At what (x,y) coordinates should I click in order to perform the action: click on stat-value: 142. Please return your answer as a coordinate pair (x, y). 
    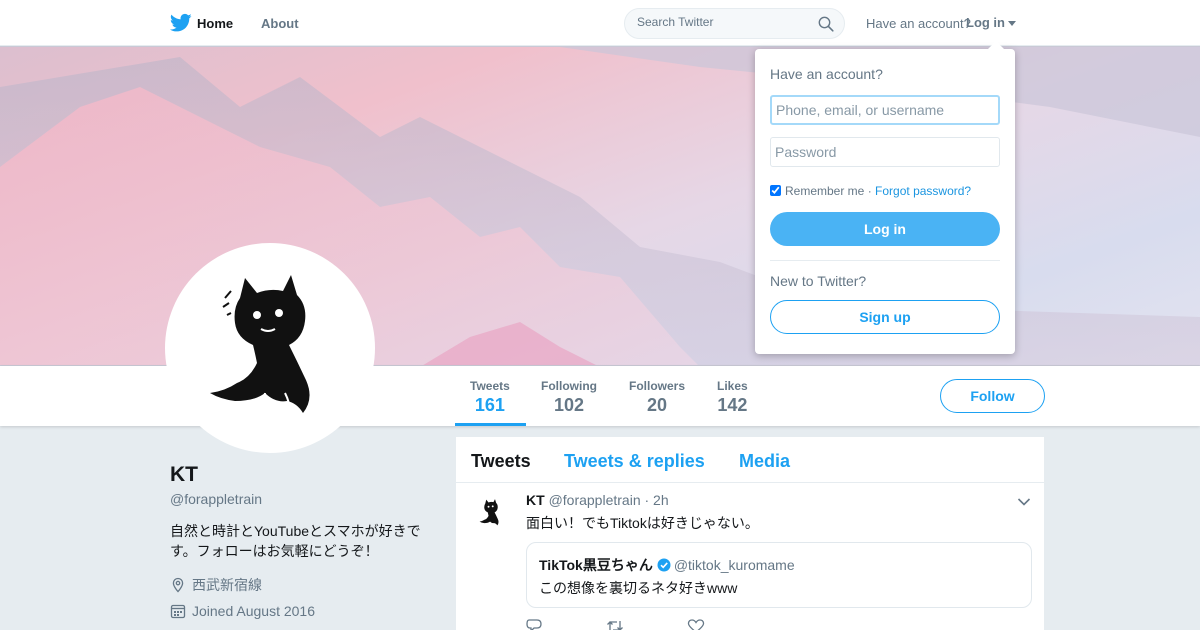
    Looking at the image, I should click on (732, 405).